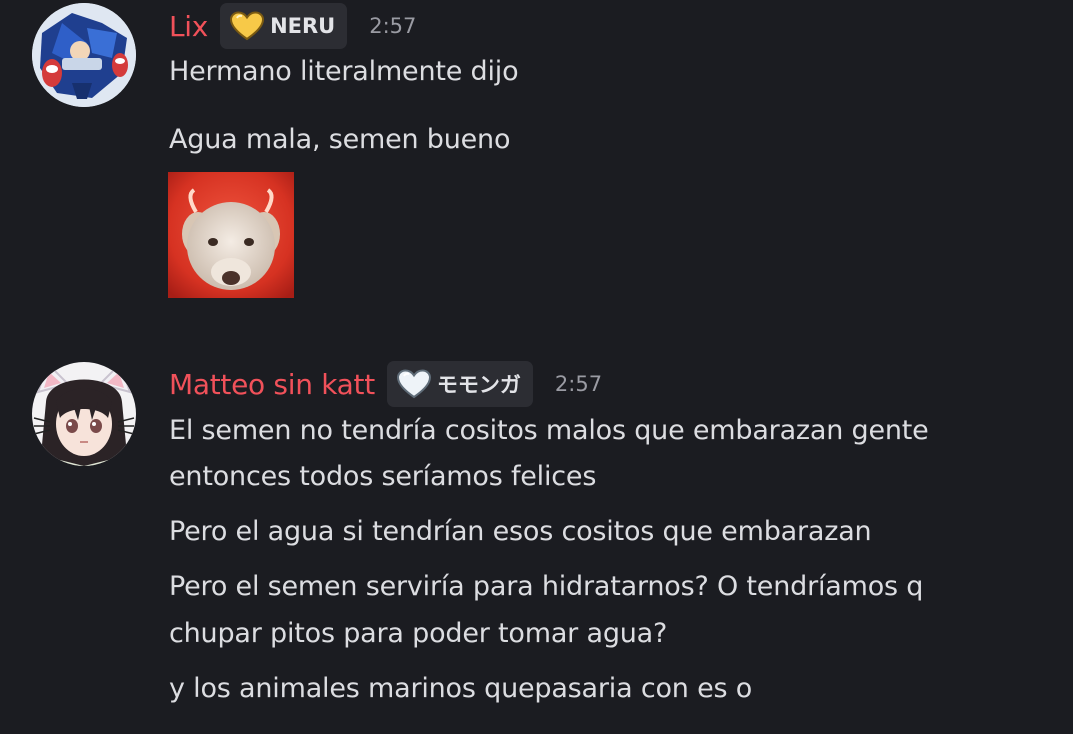 The image size is (1073, 734). I want to click on avatar-anime-catgirl-icon, so click(84, 414).